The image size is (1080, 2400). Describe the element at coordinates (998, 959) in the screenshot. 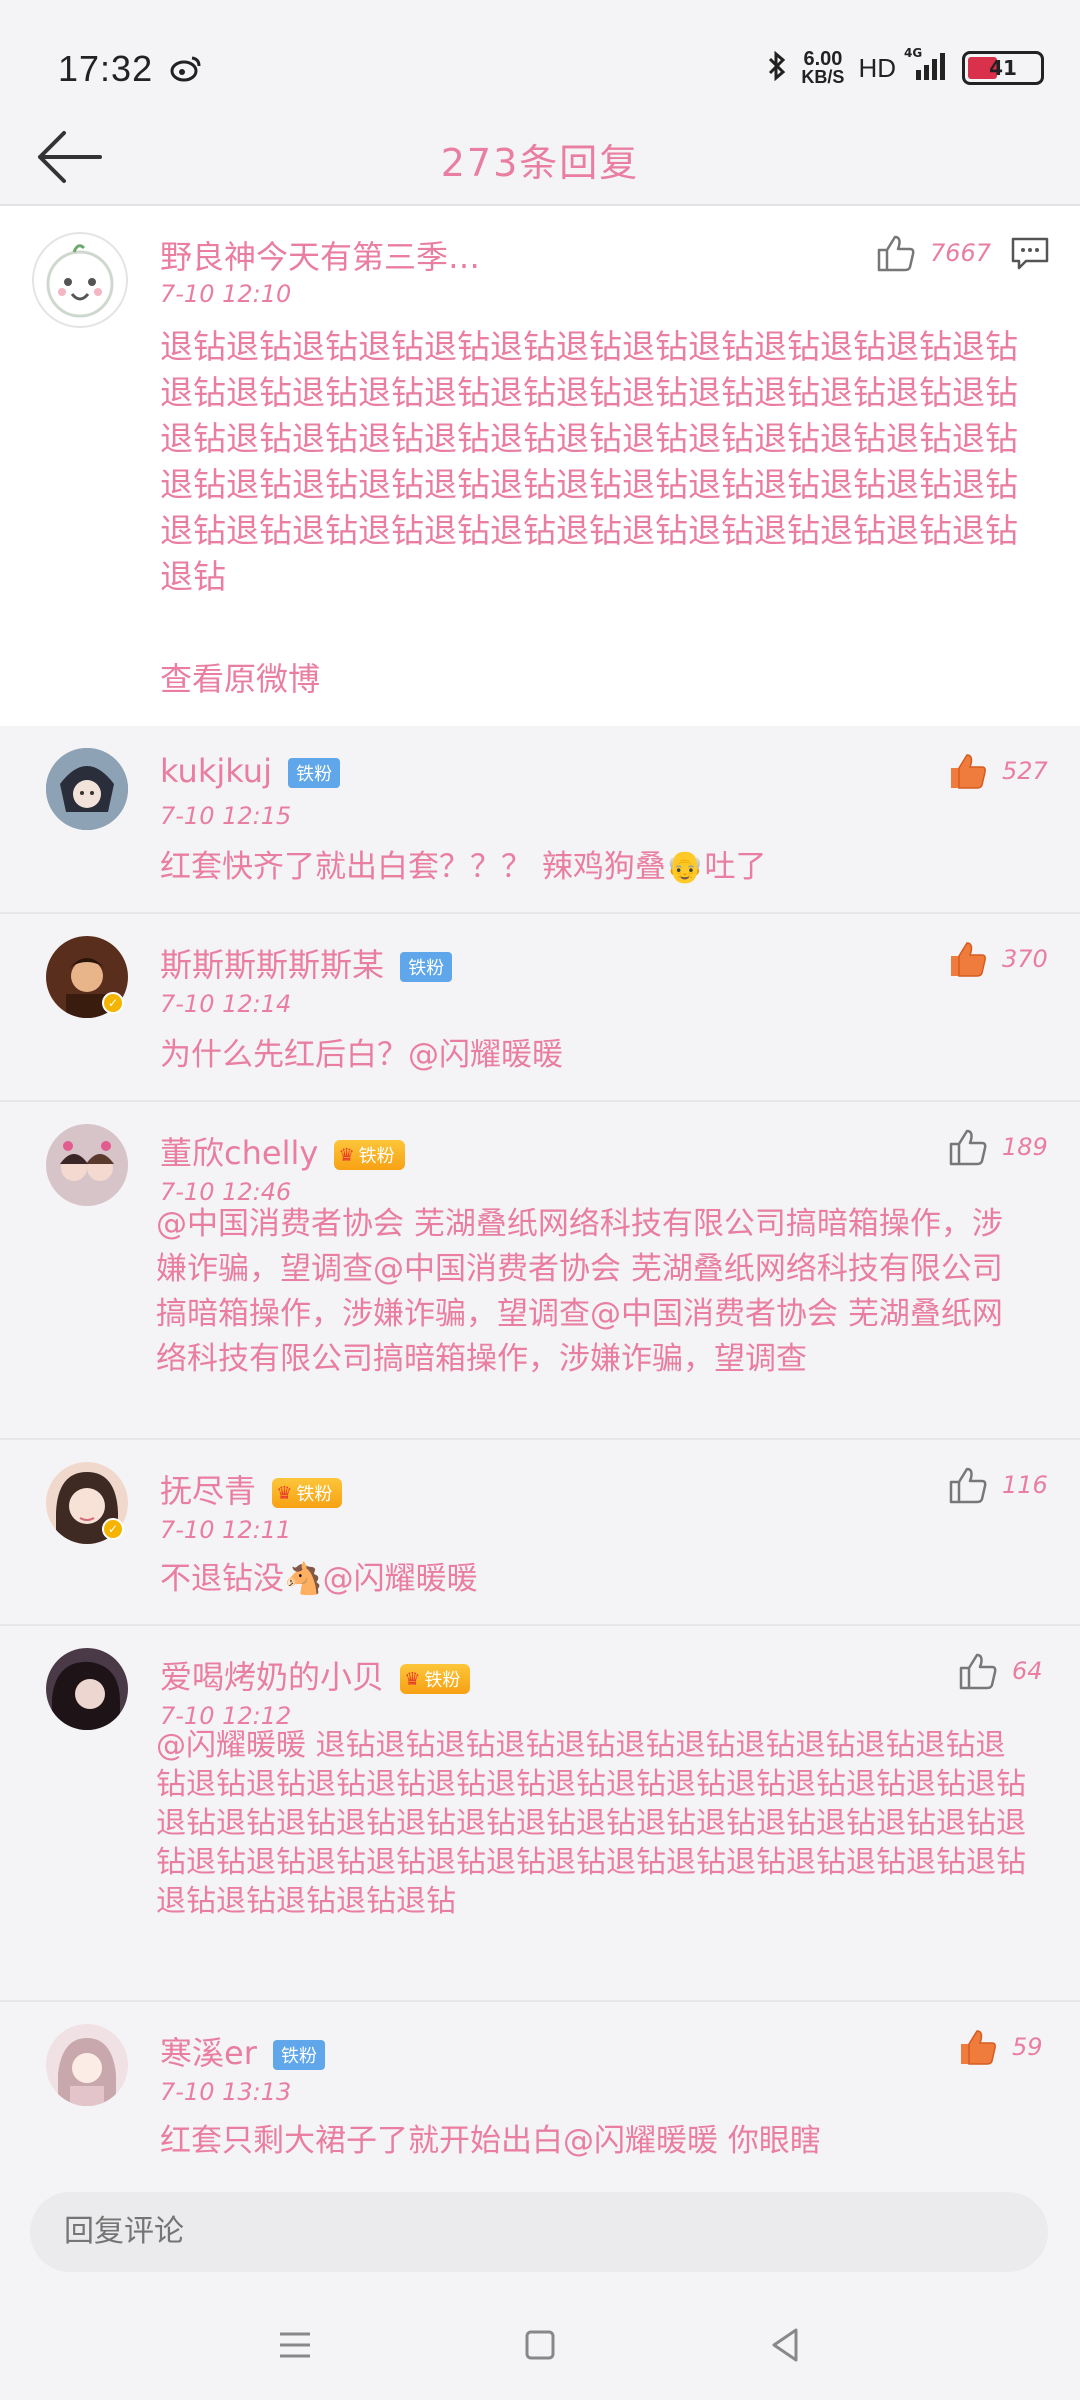

I see `like-button: 370` at that location.